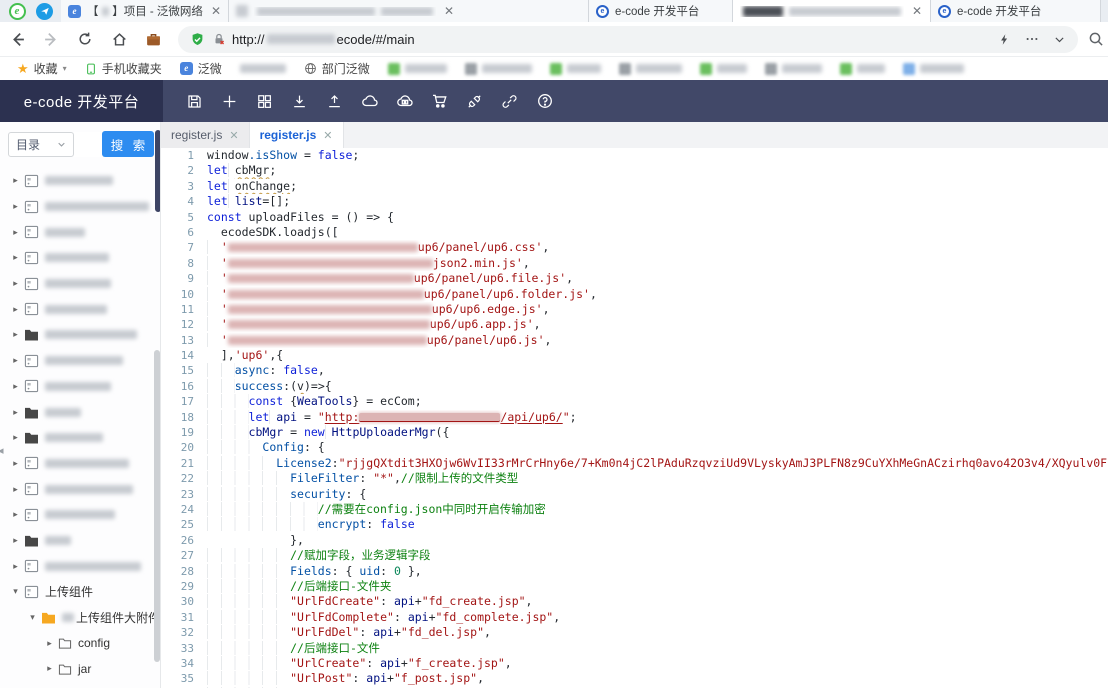  What do you see at coordinates (41, 144) in the screenshot?
I see `mode-select: 目录` at bounding box center [41, 144].